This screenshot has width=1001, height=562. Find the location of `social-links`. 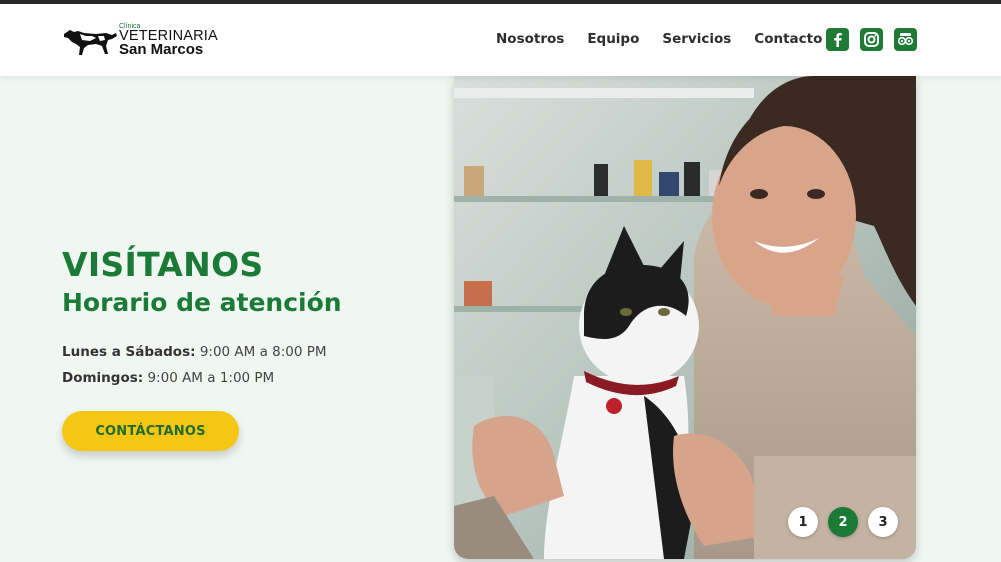

social-links is located at coordinates (871, 39).